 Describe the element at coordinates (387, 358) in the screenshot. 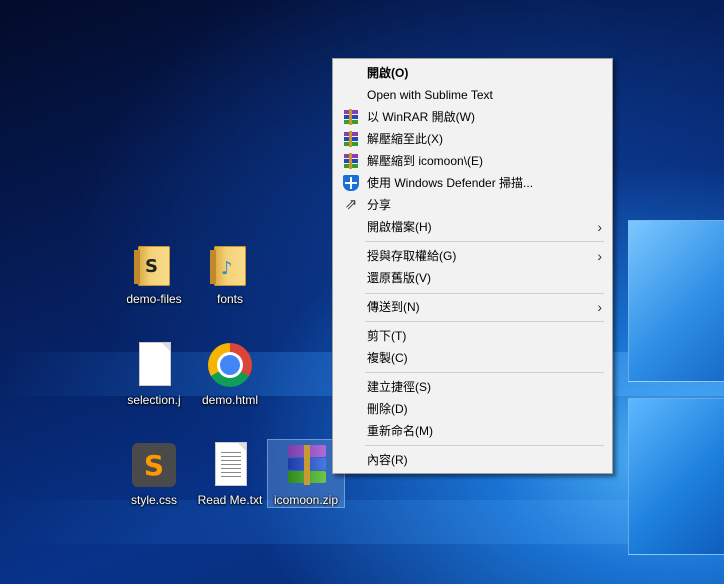

I see `menu-item-label: 複製(C)` at that location.